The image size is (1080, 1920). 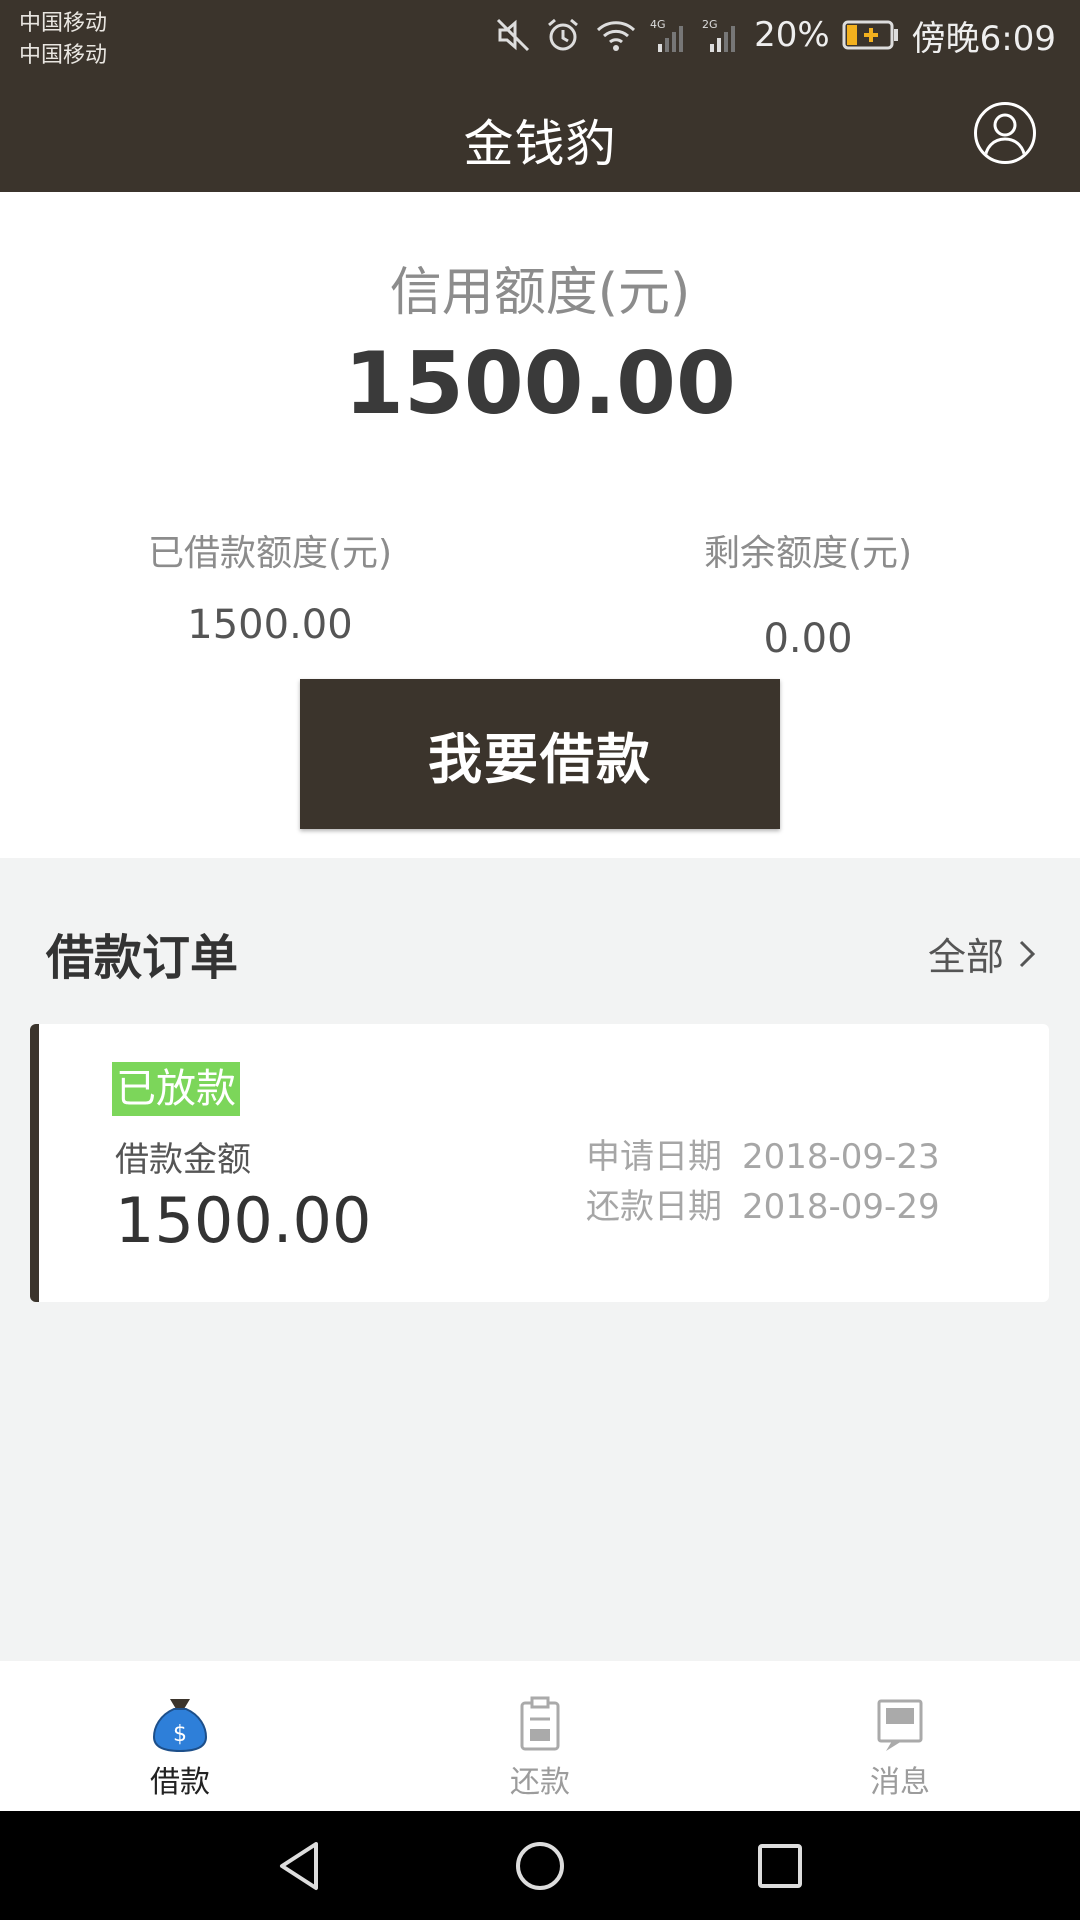 I want to click on clipboard-icon, so click(x=540, y=1724).